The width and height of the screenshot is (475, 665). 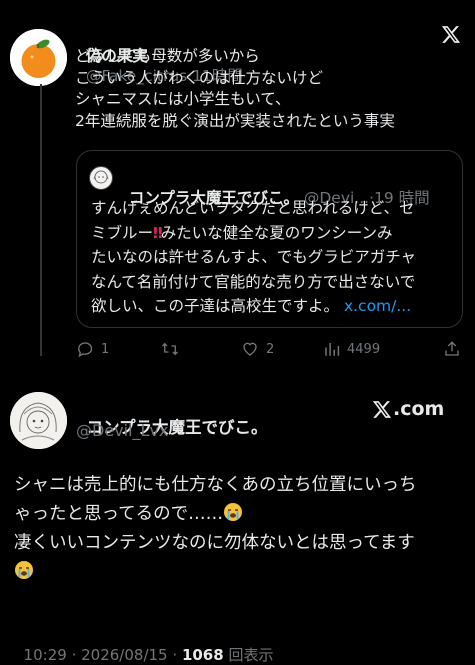 What do you see at coordinates (253, 208) in the screenshot?
I see `quote-line: すんげぇめんどいヲタクだと思われるけど、セ` at bounding box center [253, 208].